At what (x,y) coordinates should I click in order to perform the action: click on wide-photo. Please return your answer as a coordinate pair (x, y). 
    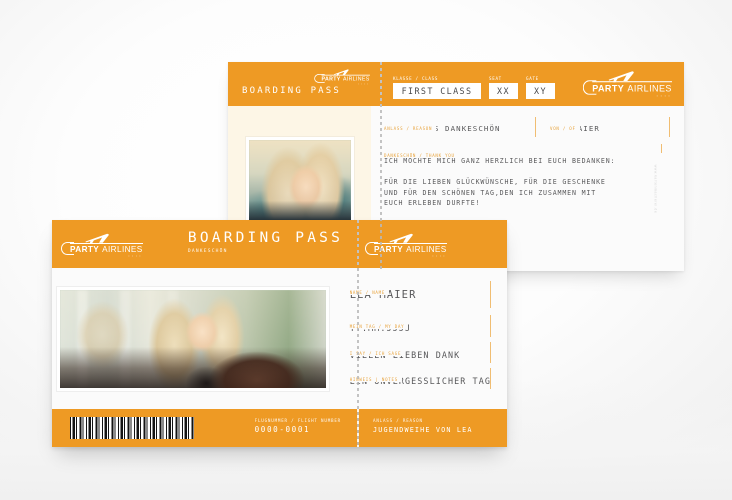
    Looking at the image, I should click on (193, 338).